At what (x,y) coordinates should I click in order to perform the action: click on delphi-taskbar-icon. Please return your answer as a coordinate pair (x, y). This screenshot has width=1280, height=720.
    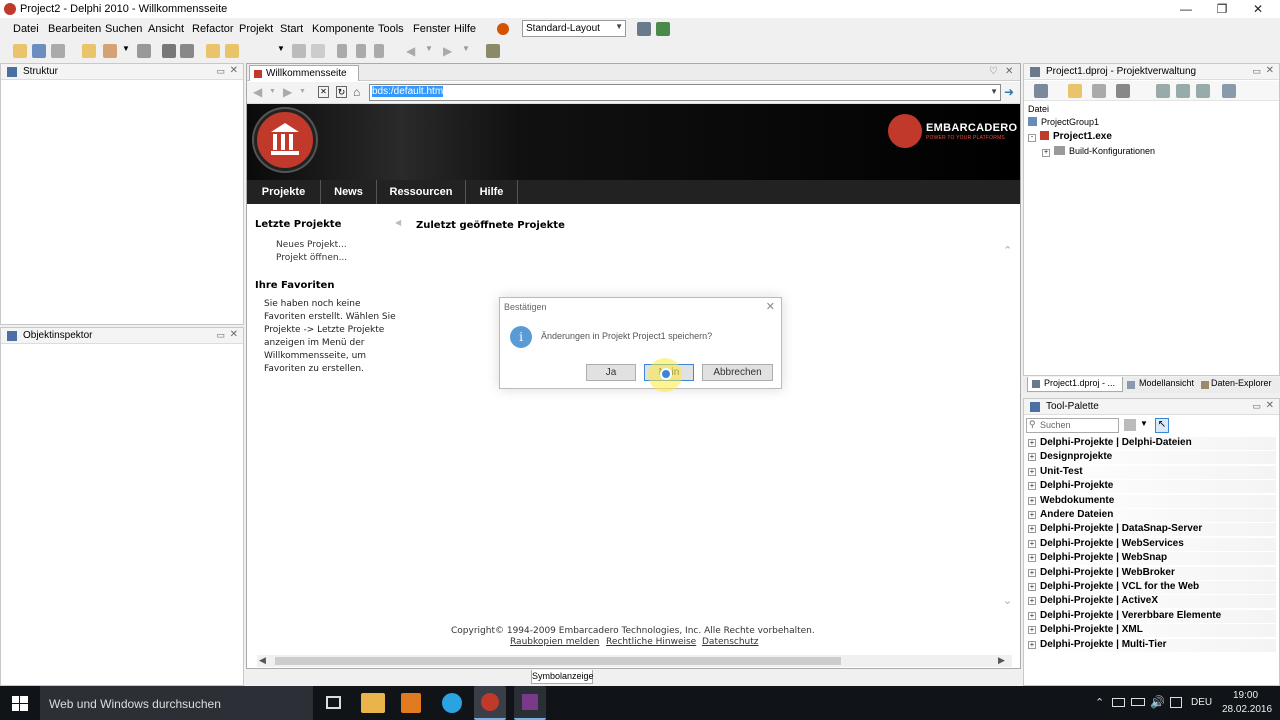
    Looking at the image, I should click on (490, 703).